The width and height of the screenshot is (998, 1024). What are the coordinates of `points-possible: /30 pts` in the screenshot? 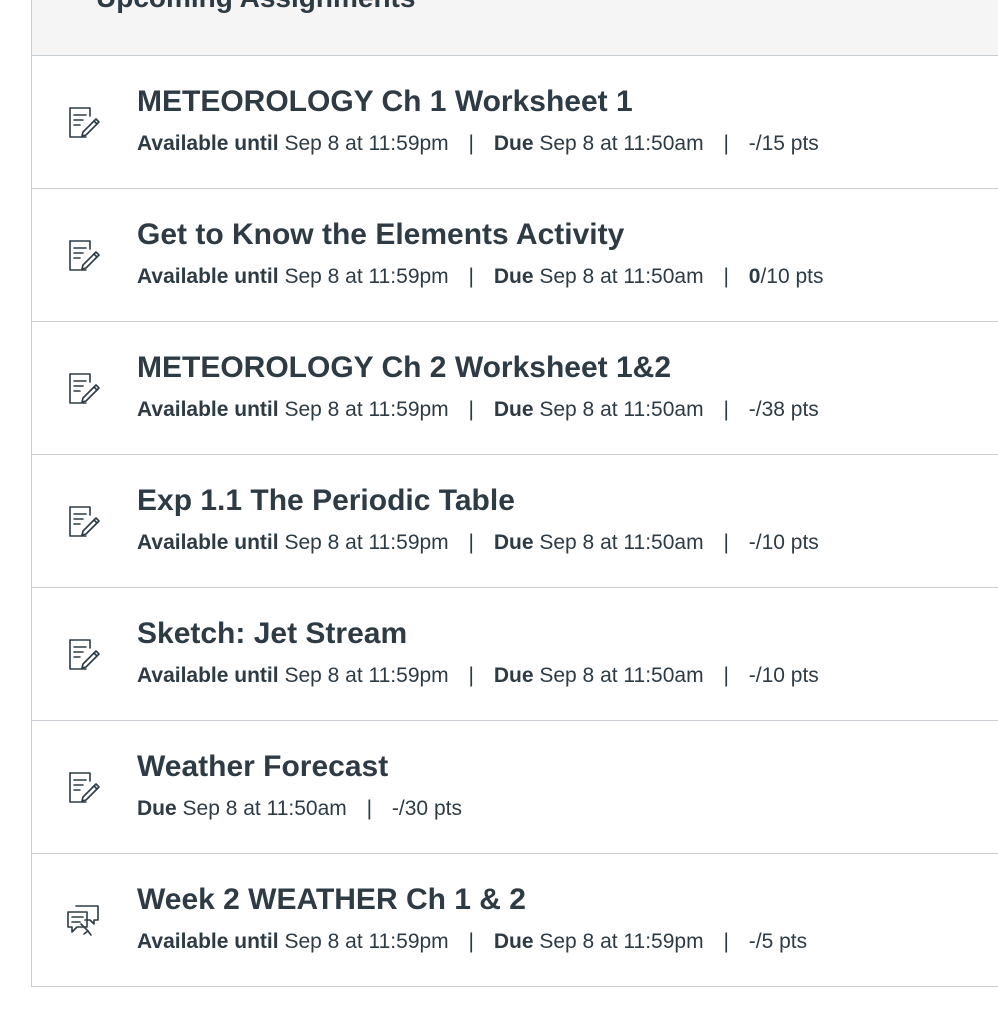 It's located at (430, 808).